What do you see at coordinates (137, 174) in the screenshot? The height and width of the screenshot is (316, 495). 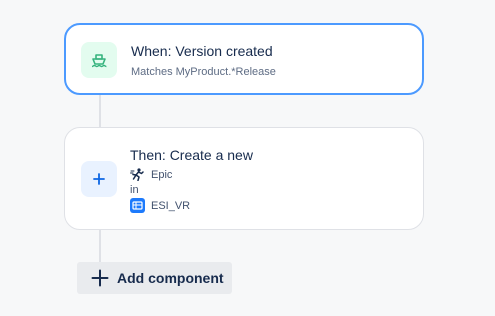 I see `epic-runner-icon` at bounding box center [137, 174].